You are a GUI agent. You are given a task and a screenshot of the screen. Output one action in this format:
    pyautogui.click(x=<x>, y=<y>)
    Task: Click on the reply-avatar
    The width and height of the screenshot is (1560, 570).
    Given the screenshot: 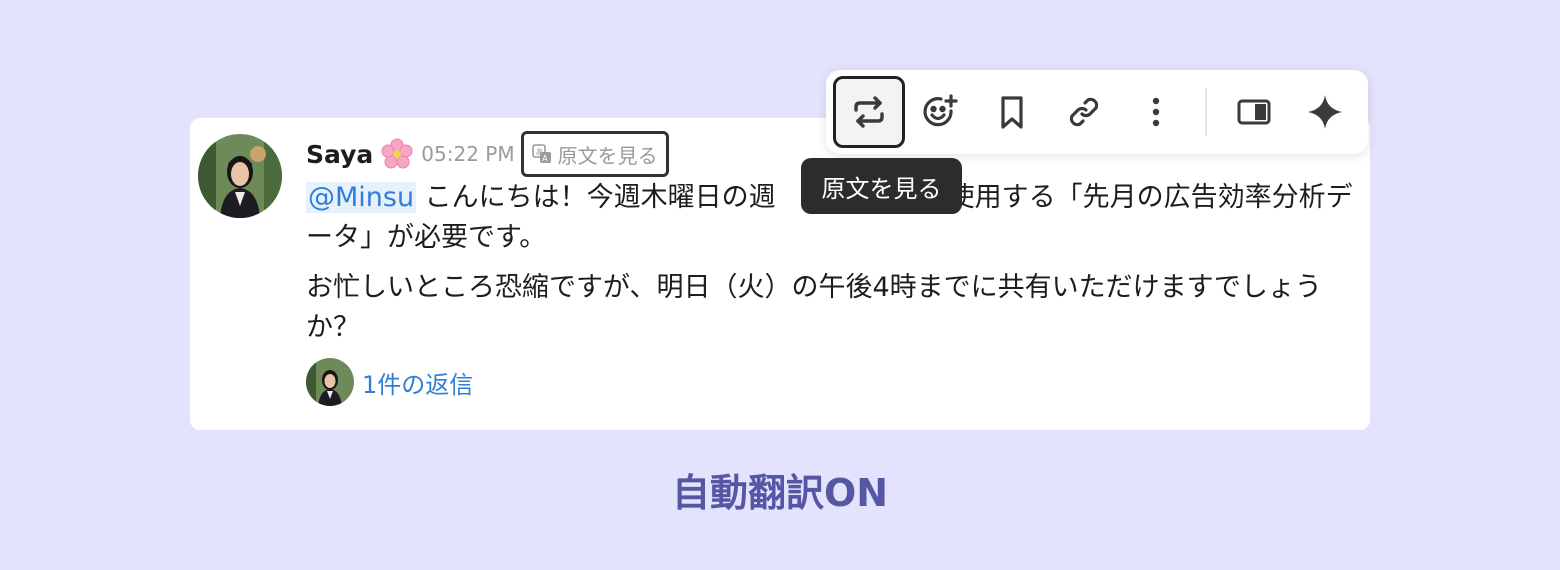 What is the action you would take?
    pyautogui.click(x=330, y=382)
    